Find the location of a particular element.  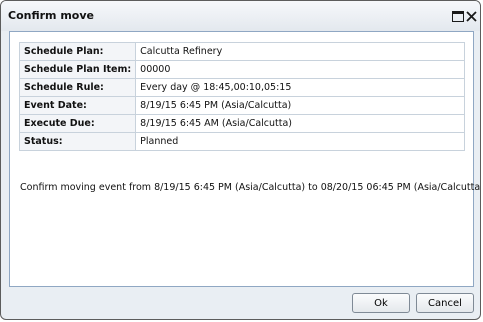

close-icon is located at coordinates (471, 16).